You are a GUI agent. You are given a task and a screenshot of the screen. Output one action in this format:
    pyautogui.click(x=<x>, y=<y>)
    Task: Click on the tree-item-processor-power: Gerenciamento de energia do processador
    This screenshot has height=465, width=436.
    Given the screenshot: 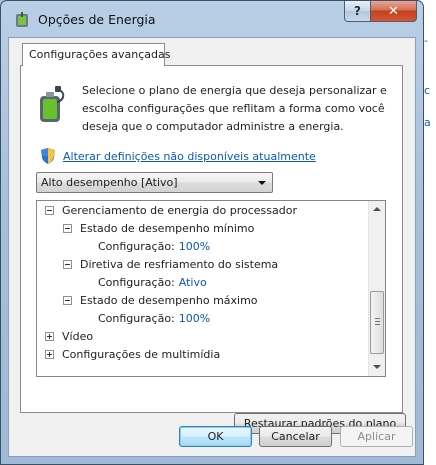 What is the action you would take?
    pyautogui.click(x=171, y=210)
    